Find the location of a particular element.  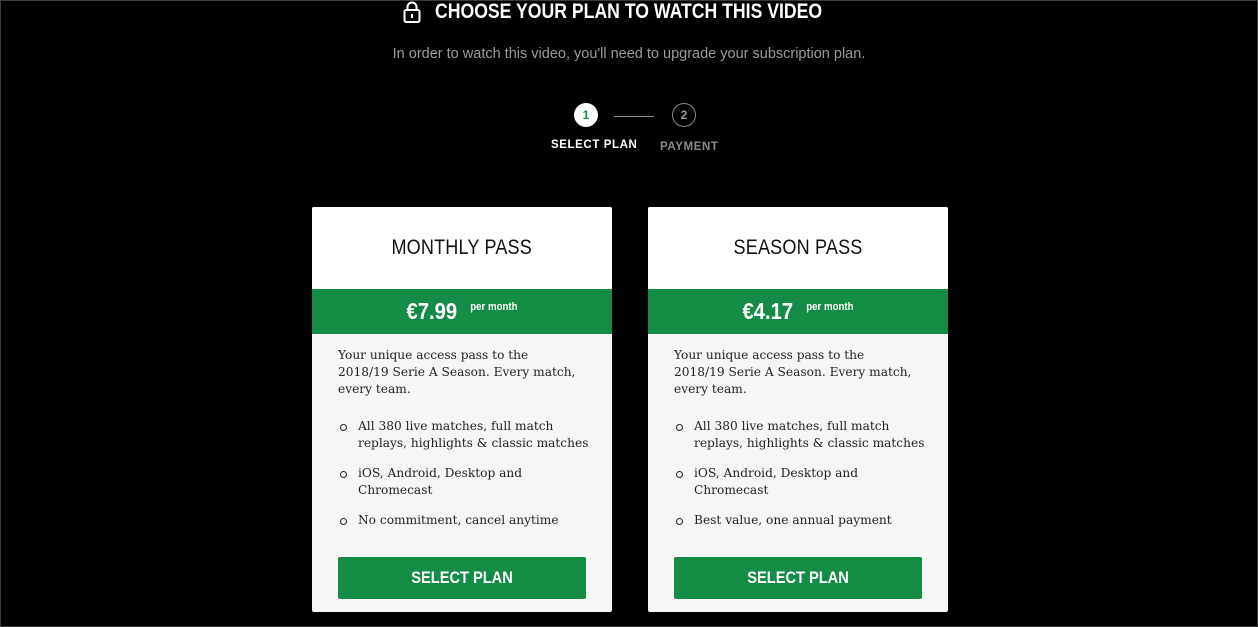

feature-item: No commitment, cancel anytime is located at coordinates (466, 520).